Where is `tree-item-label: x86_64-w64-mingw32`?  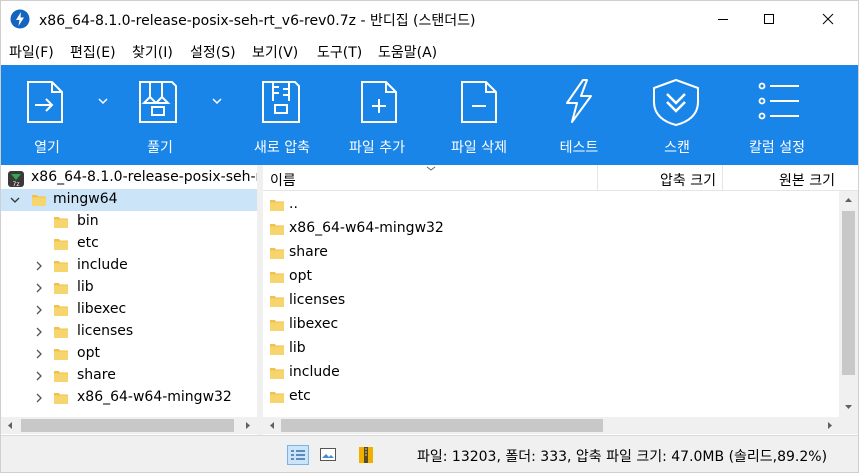
tree-item-label: x86_64-w64-mingw32 is located at coordinates (154, 397).